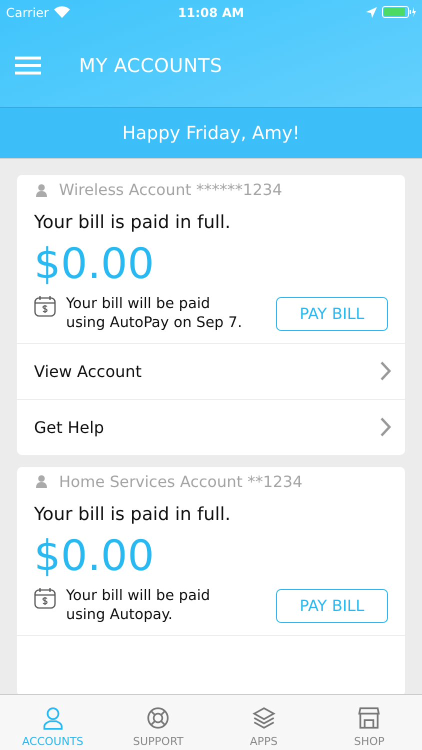 The height and width of the screenshot is (750, 422). Describe the element at coordinates (28, 65) in the screenshot. I see `menu-icon` at that location.